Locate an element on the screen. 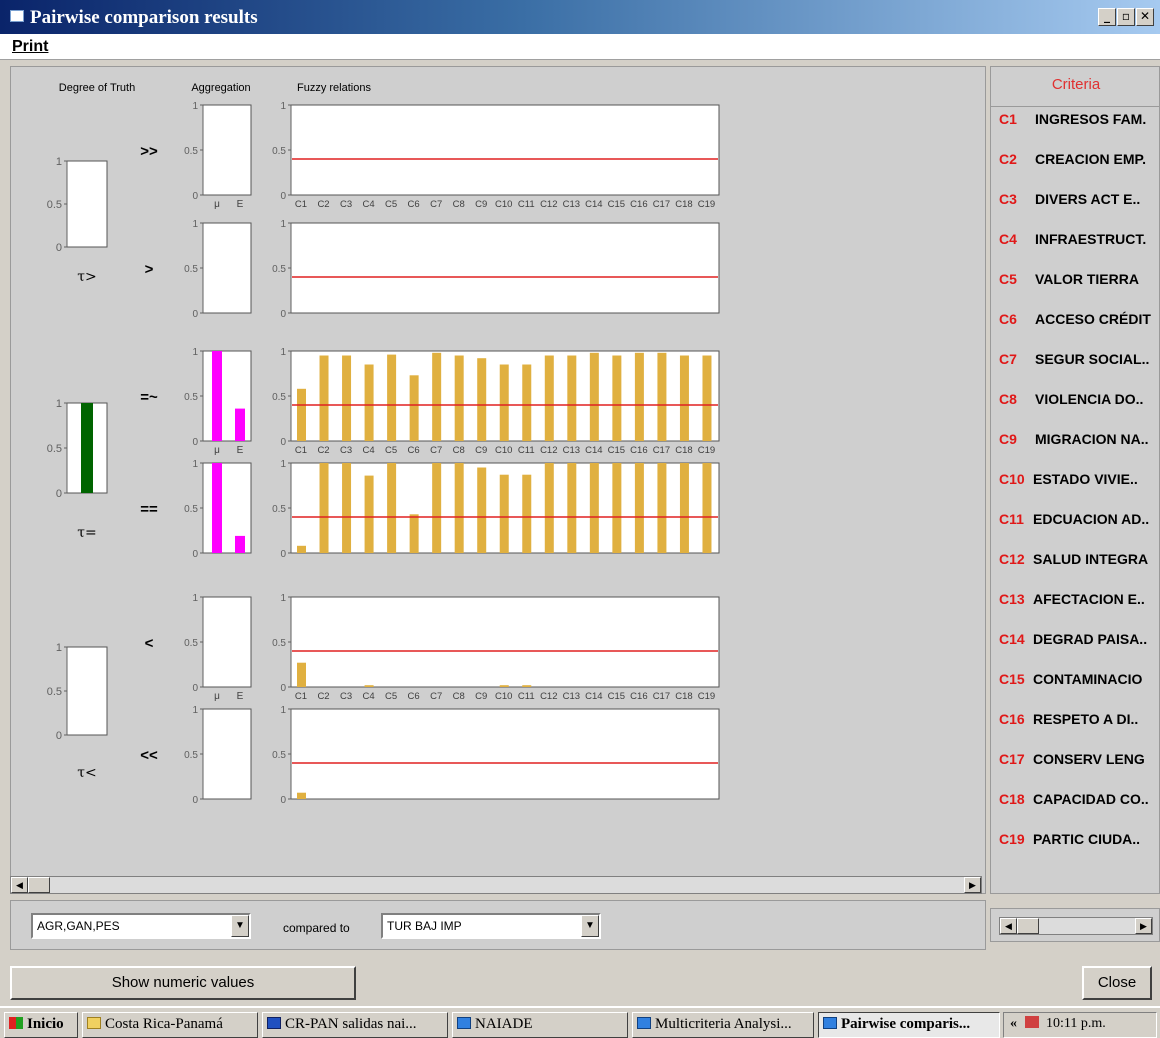  close-button: Close is located at coordinates (1117, 983).